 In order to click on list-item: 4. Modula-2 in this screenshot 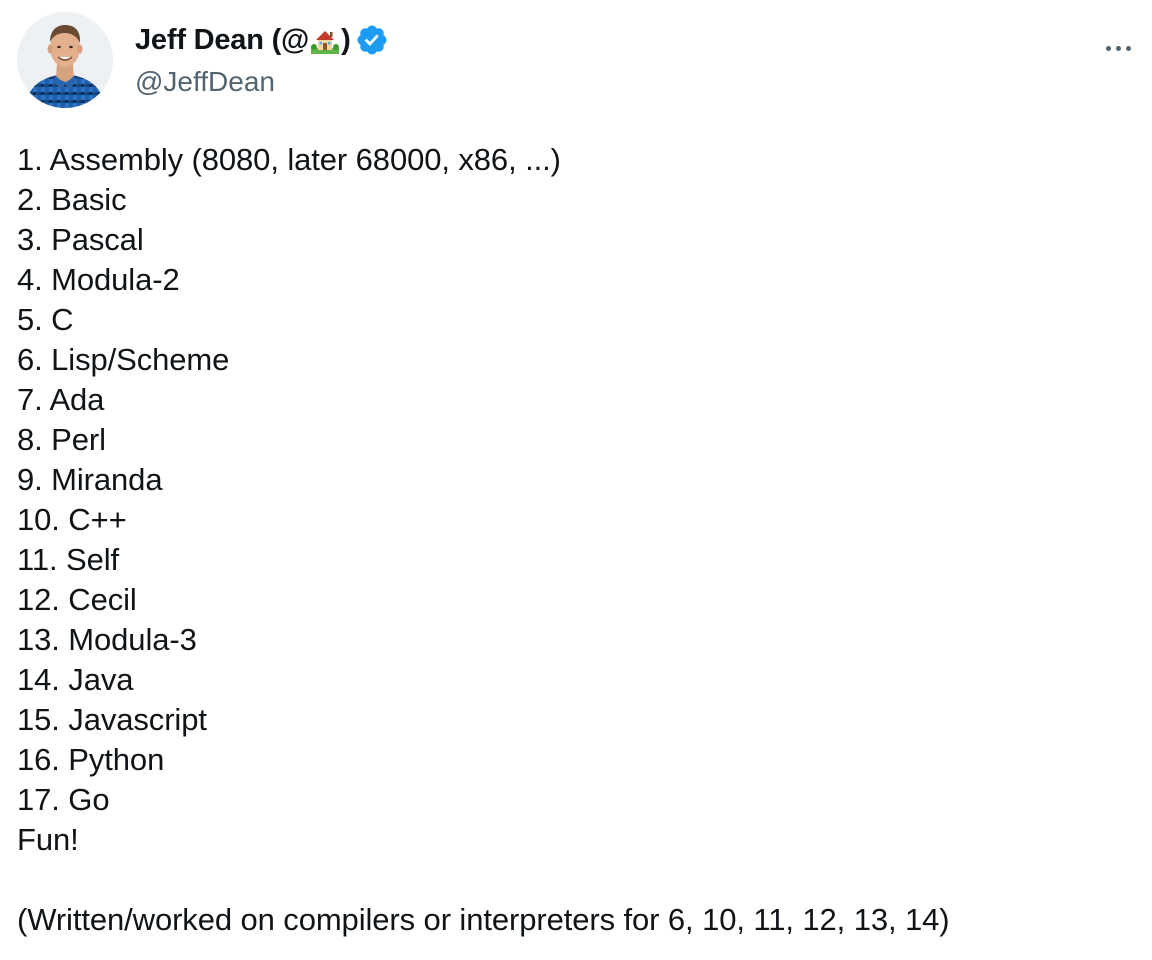, I will do `click(98, 279)`.